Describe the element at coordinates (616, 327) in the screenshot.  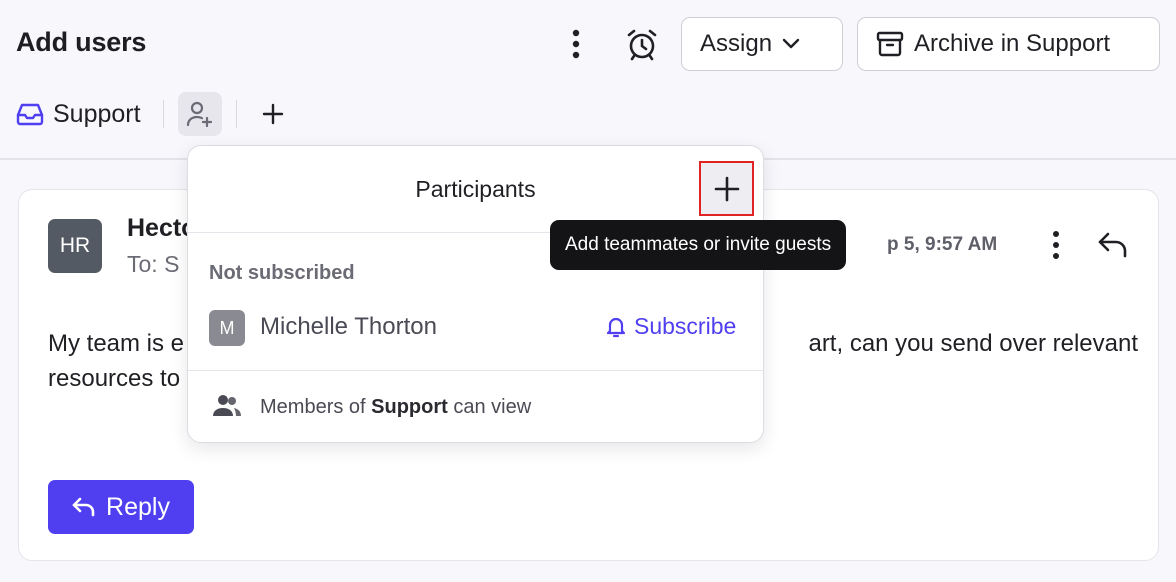
I see `bell-icon` at that location.